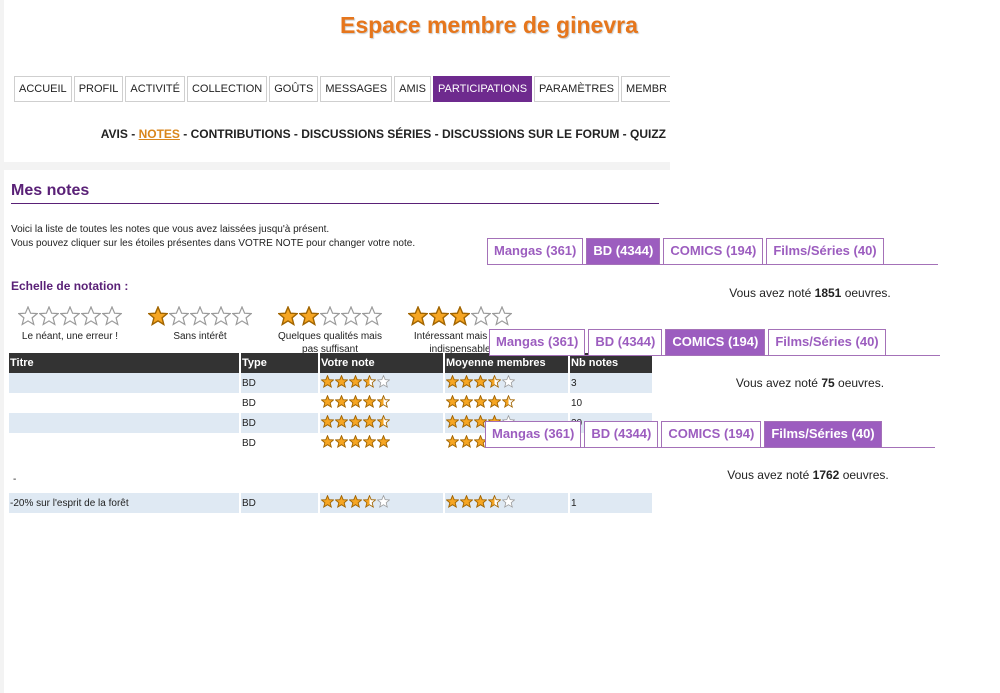 This screenshot has height=693, width=1000. Describe the element at coordinates (125, 383) in the screenshot. I see `cell-title` at that location.